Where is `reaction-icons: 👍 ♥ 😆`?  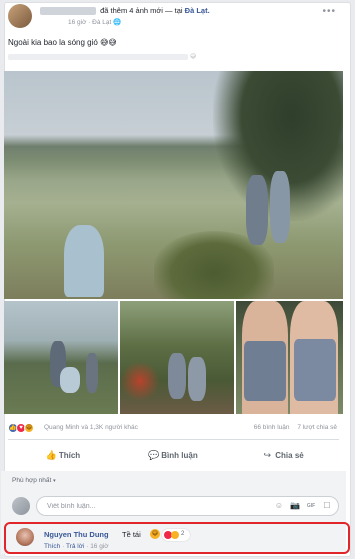 reaction-icons: 👍 ♥ 😆 is located at coordinates (25, 428).